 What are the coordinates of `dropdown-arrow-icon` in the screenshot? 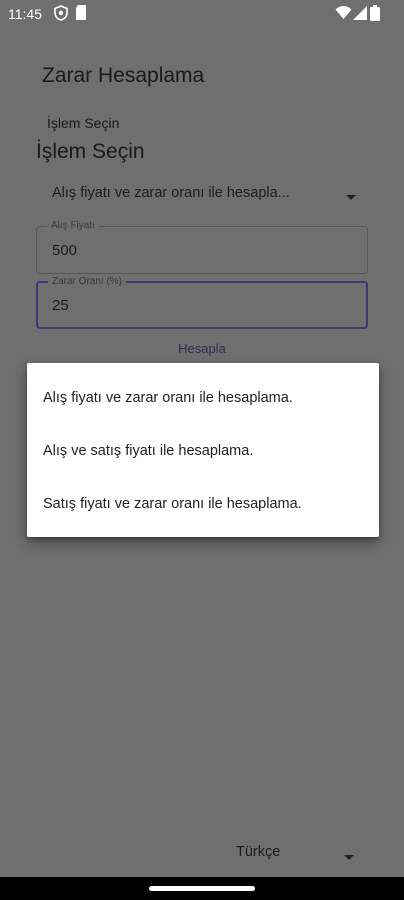 It's located at (351, 197).